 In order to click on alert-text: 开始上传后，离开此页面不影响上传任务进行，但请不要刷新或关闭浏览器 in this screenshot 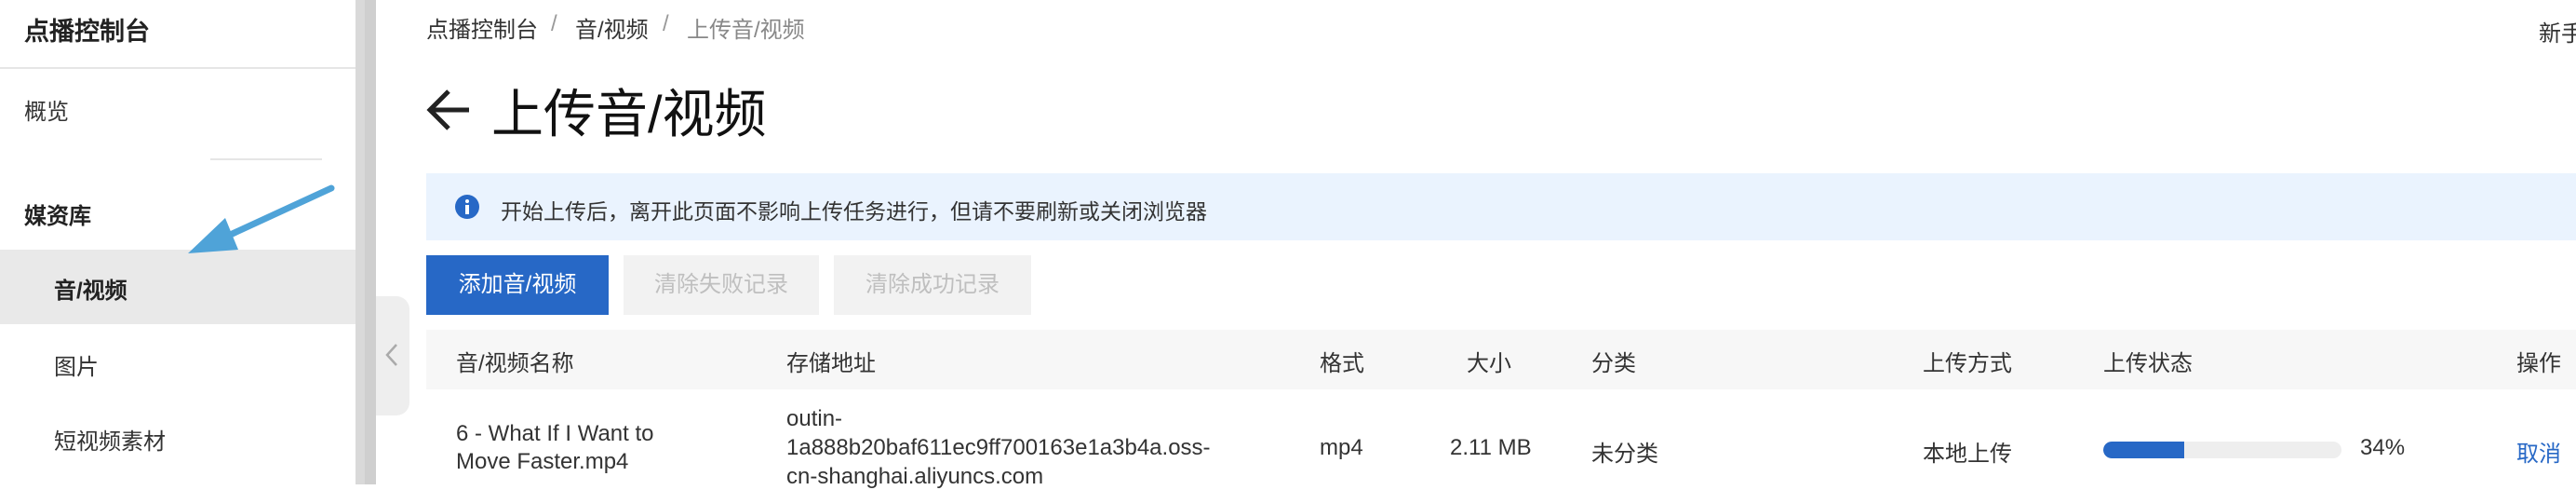, I will do `click(854, 211)`.